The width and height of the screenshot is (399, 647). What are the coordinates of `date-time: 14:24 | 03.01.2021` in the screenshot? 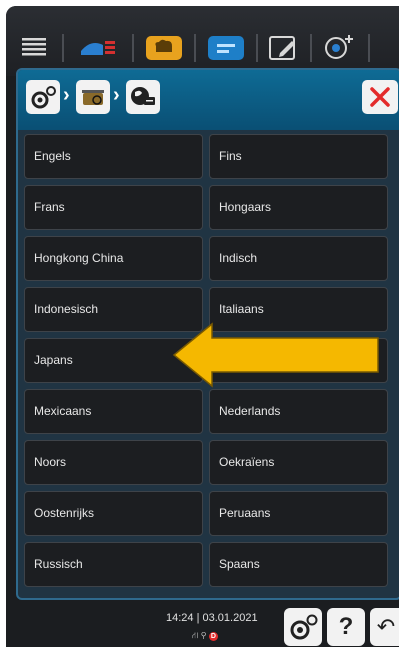 It's located at (212, 618).